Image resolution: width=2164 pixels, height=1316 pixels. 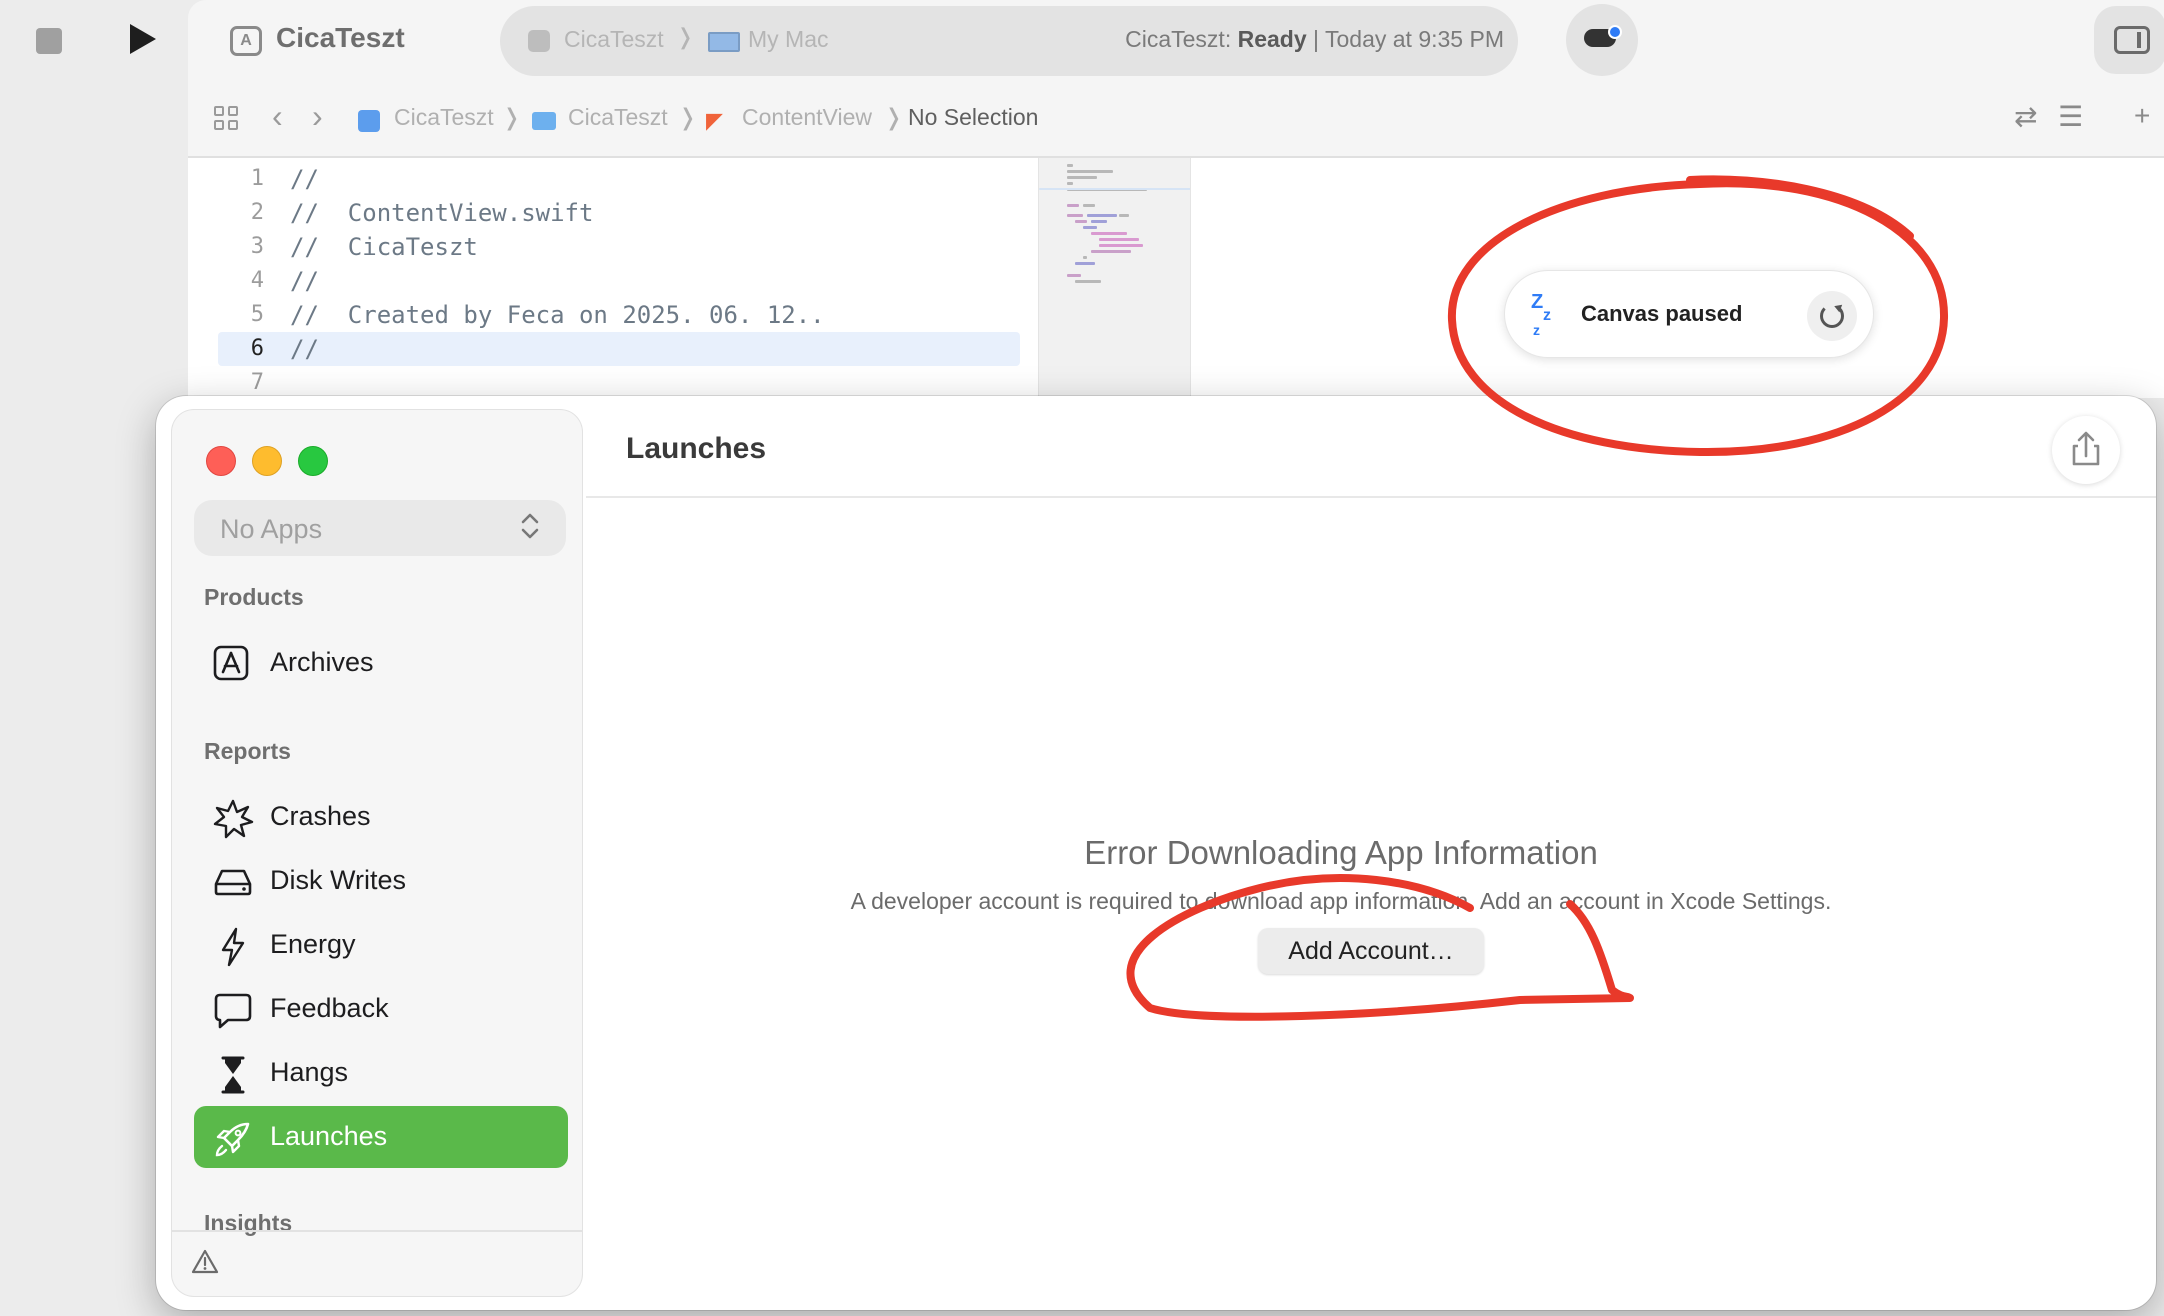 I want to click on run-icon, so click(x=143, y=39).